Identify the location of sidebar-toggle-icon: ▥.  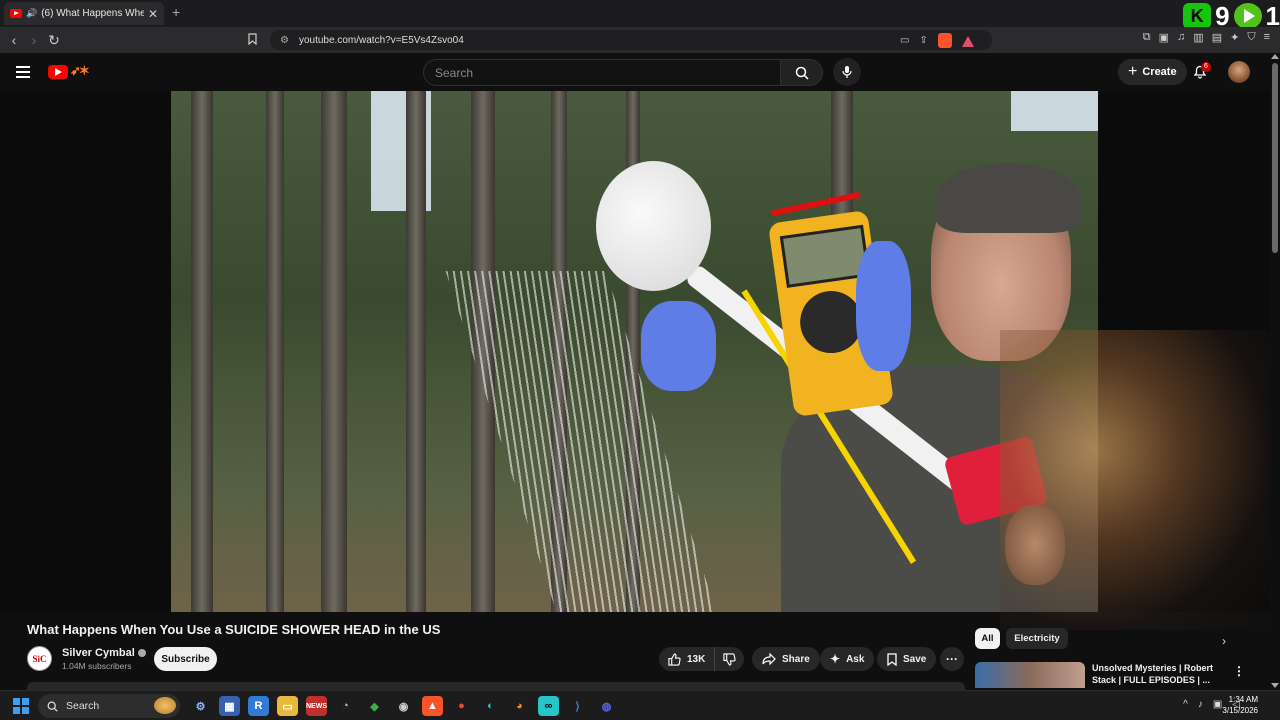
(1198, 37).